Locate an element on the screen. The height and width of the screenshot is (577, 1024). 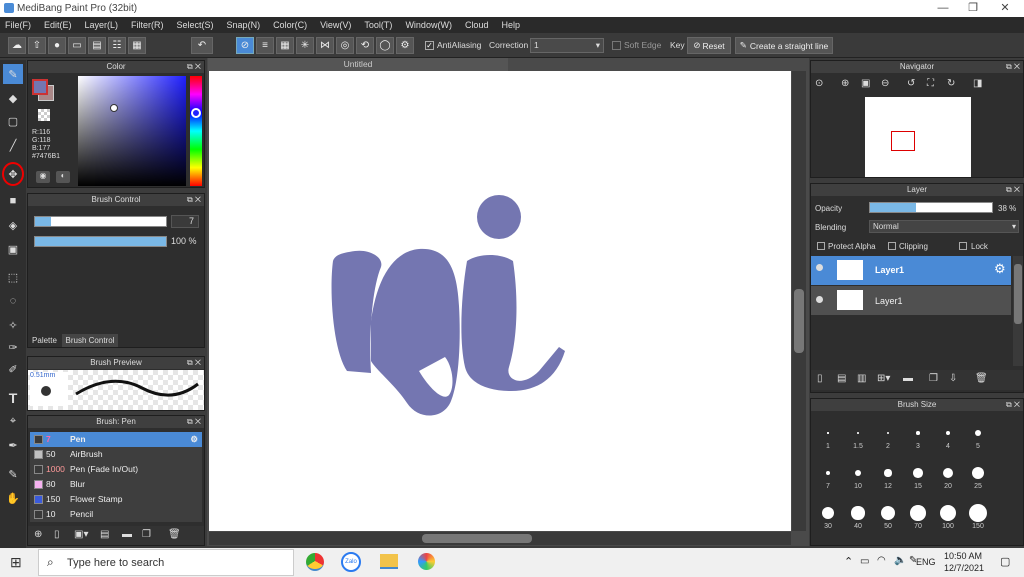
brush-item-pen-fade: 1000 Pen (Fade In/Out) is located at coordinates (116, 469).